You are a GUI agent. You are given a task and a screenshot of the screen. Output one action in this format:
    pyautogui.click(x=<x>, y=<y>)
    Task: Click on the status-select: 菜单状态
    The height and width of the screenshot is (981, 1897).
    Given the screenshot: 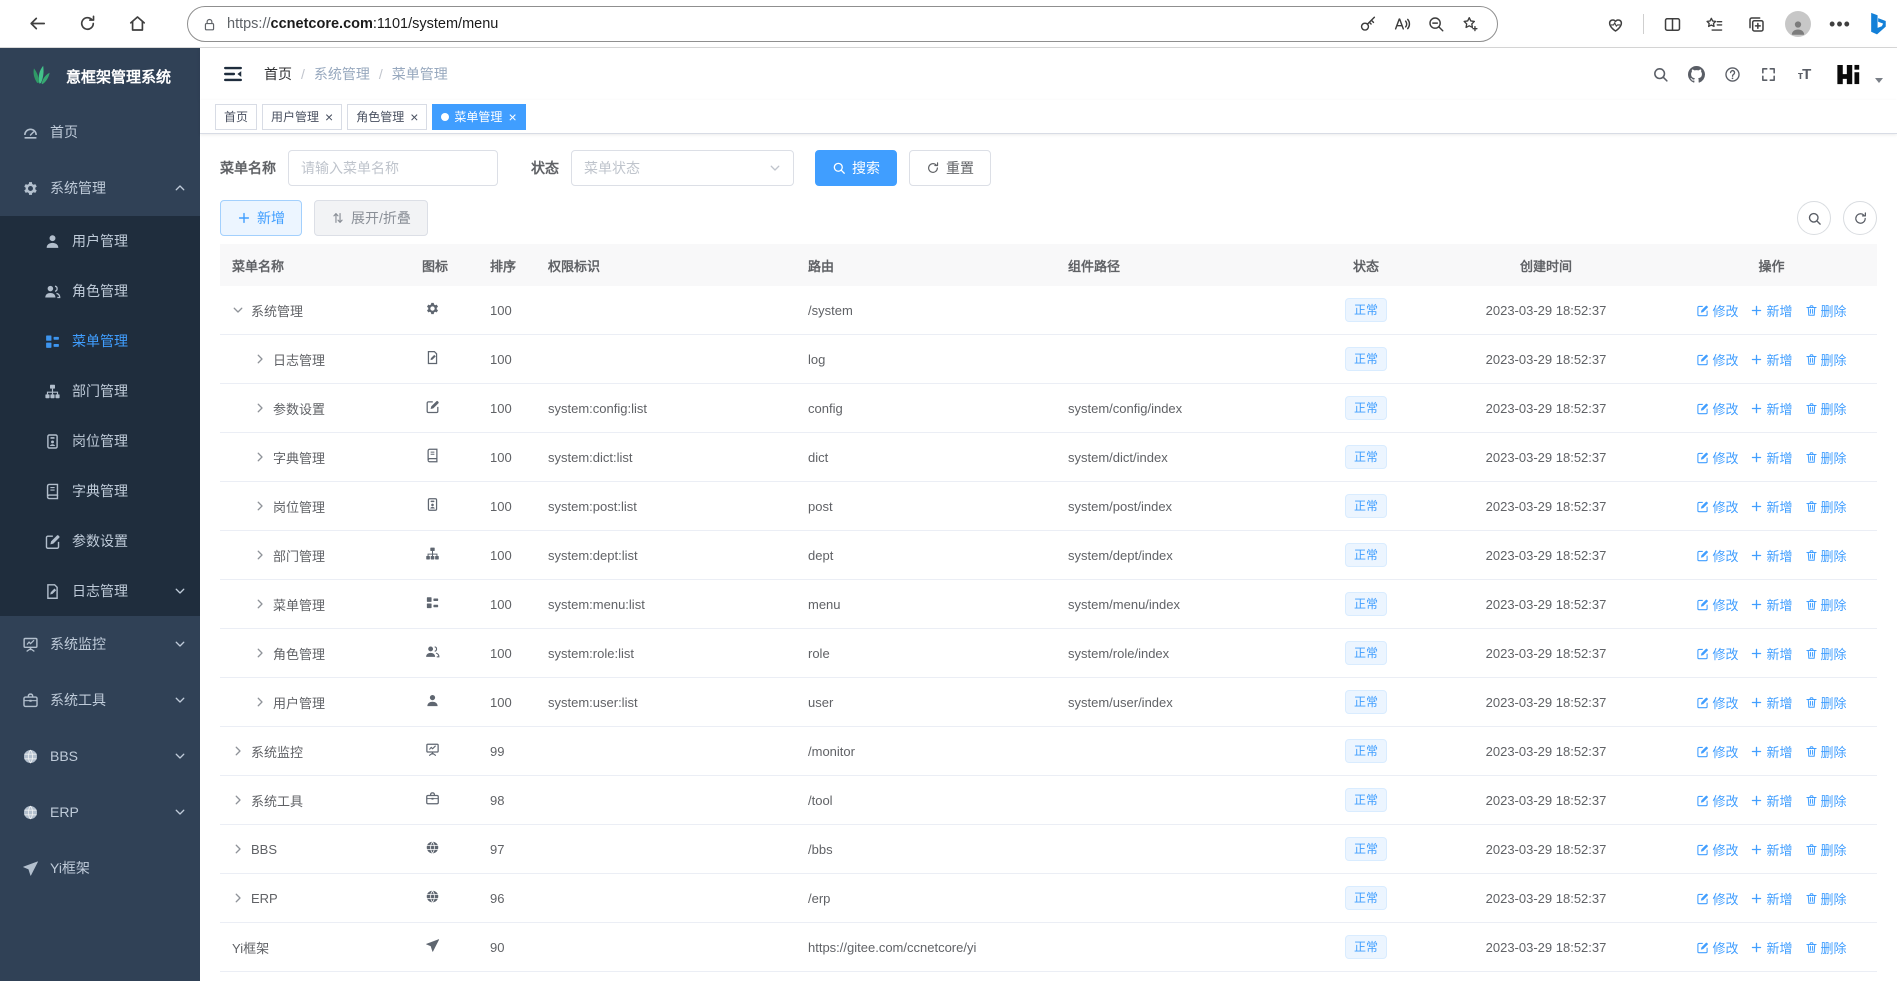 What is the action you would take?
    pyautogui.click(x=682, y=168)
    